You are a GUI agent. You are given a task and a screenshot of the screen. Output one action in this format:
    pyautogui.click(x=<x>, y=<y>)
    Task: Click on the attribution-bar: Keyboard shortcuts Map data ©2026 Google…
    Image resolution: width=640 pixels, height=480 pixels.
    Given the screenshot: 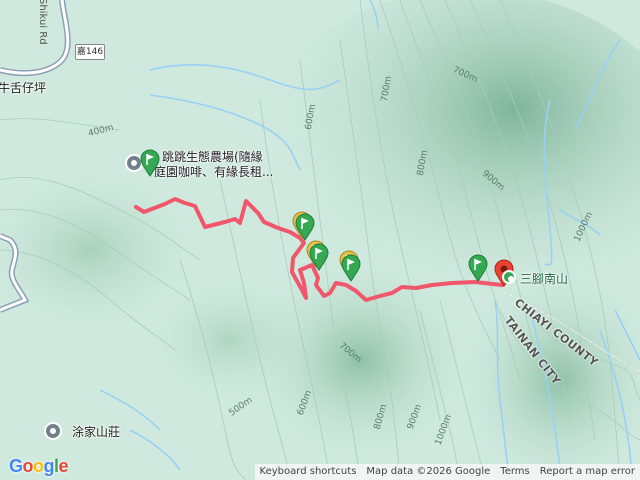 What is the action you would take?
    pyautogui.click(x=447, y=472)
    